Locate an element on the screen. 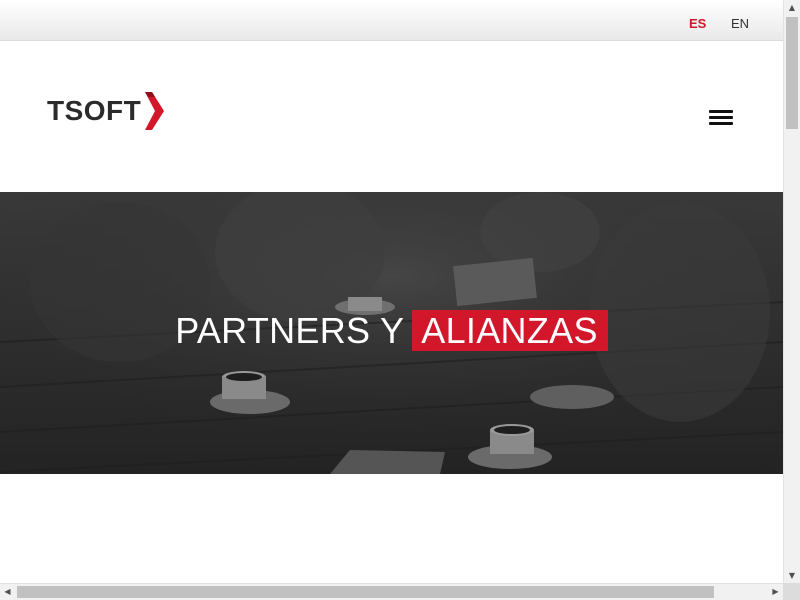  vertical-scrollbar: ▲ ▼ is located at coordinates (791, 291).